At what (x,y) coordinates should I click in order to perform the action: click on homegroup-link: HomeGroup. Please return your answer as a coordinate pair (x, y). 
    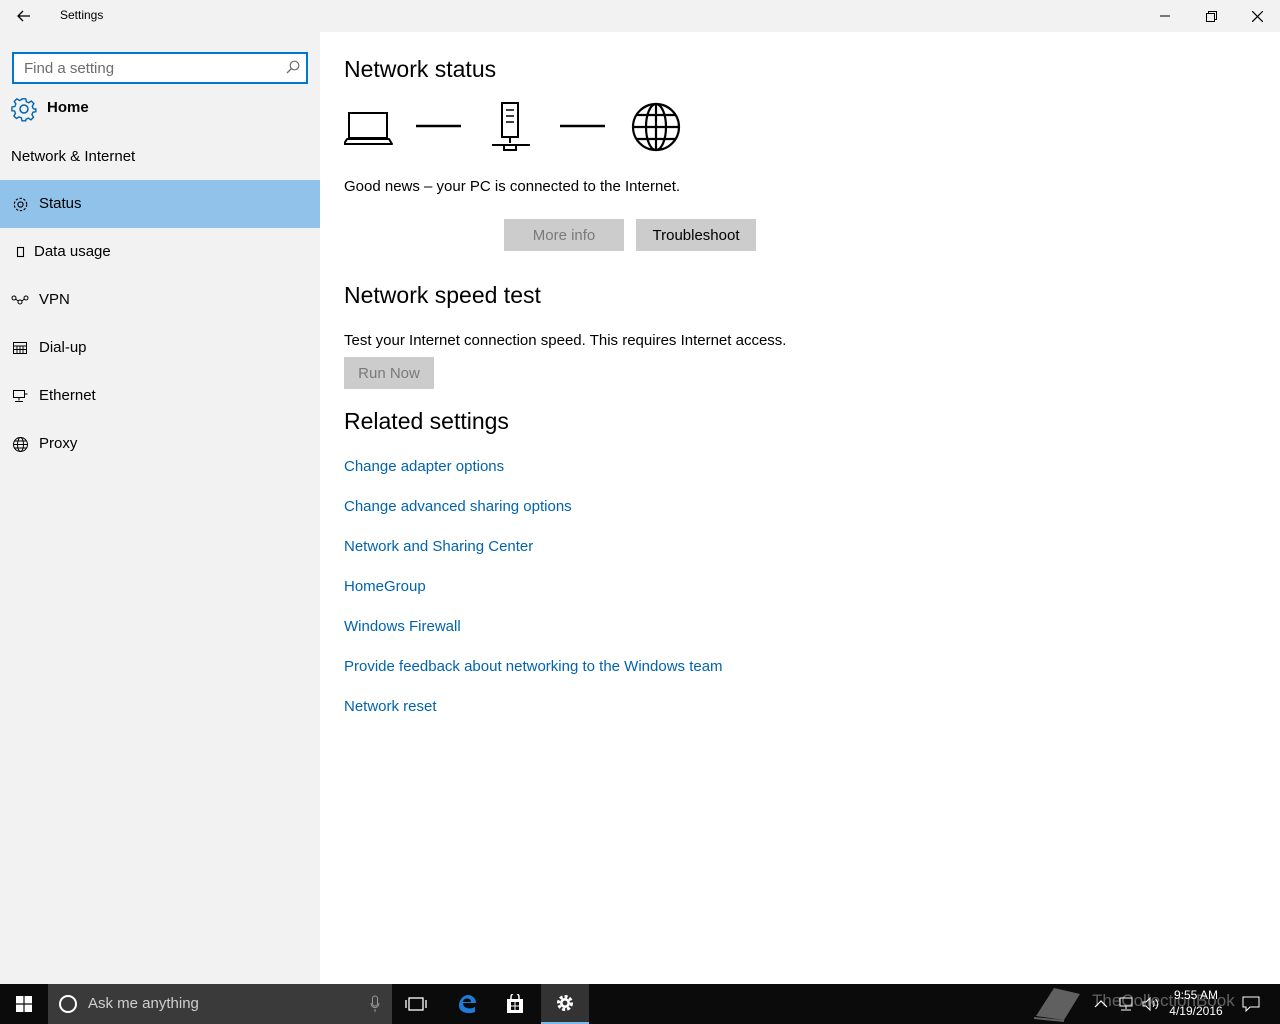
    Looking at the image, I should click on (385, 586).